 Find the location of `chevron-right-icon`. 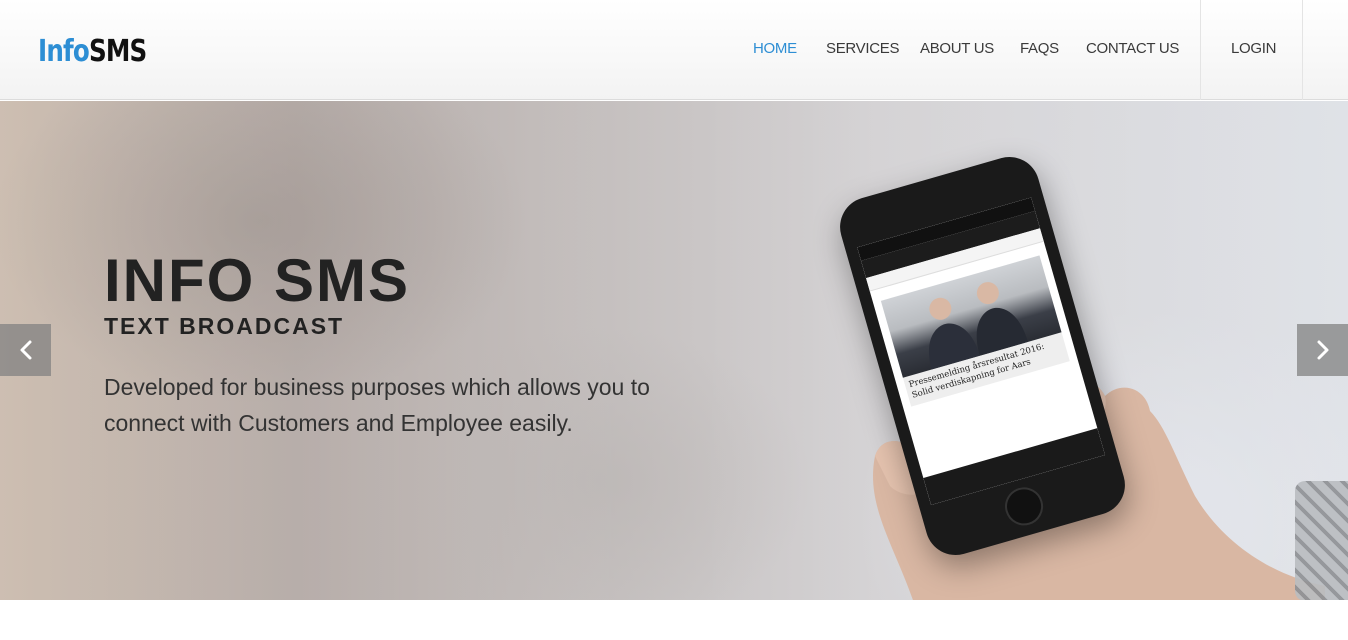

chevron-right-icon is located at coordinates (1322, 350).